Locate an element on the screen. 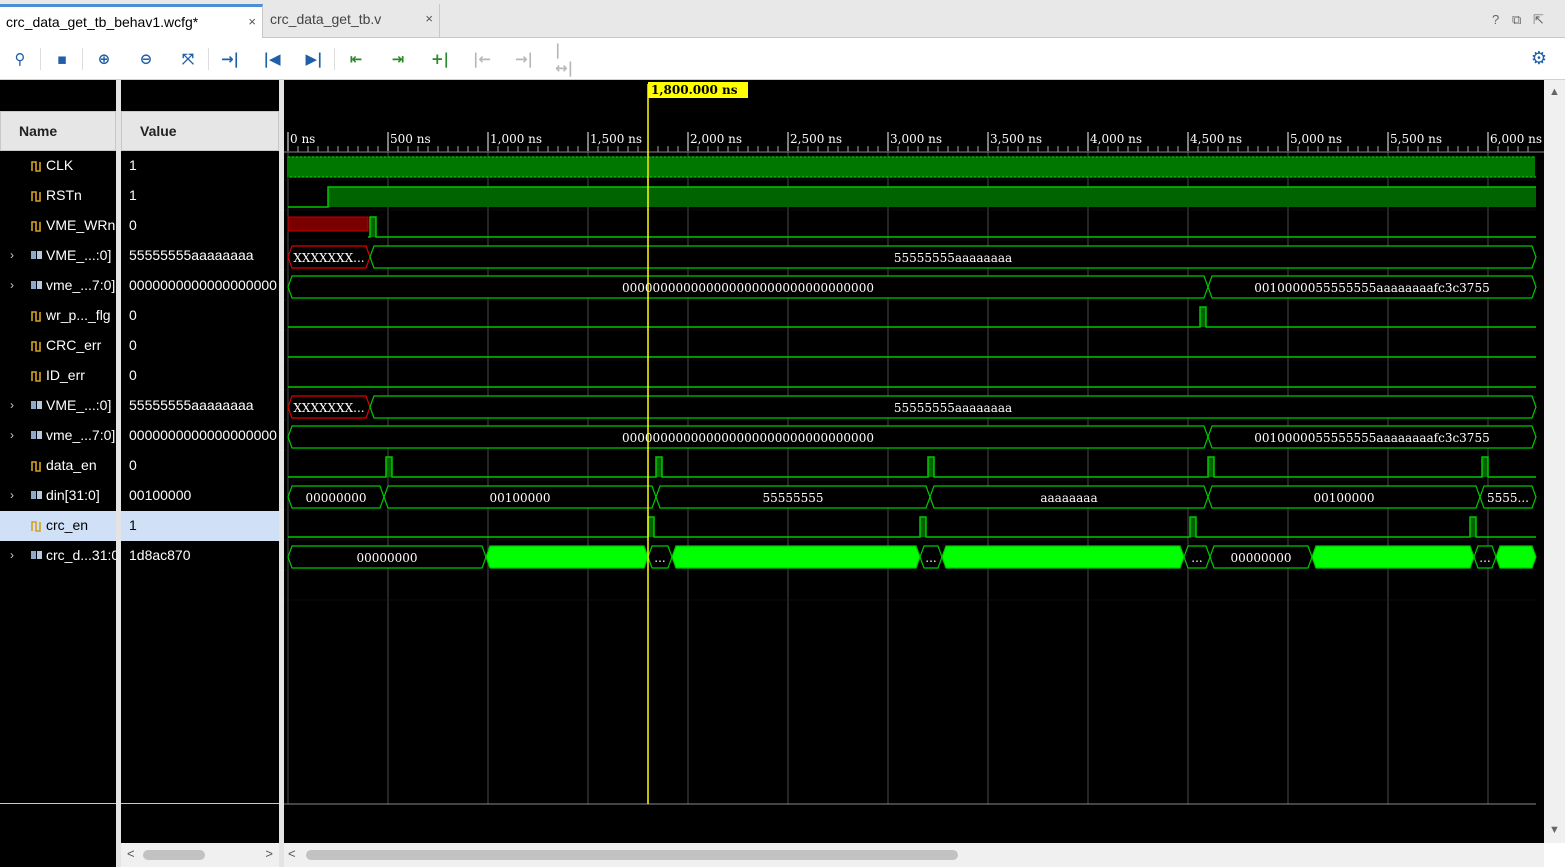 The width and height of the screenshot is (1565, 867). add-marker-icon: +| is located at coordinates (440, 59).